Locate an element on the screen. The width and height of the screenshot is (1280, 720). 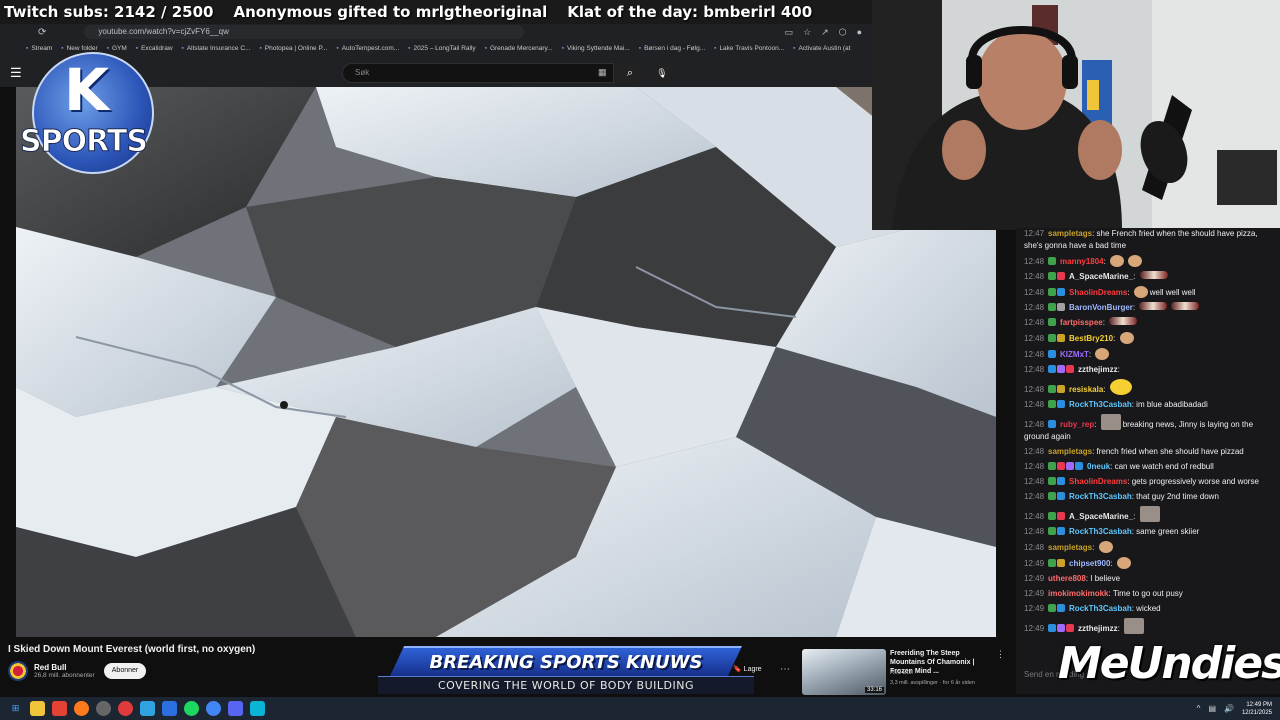
windows-start-icon: ⊞ is located at coordinates (15, 708).